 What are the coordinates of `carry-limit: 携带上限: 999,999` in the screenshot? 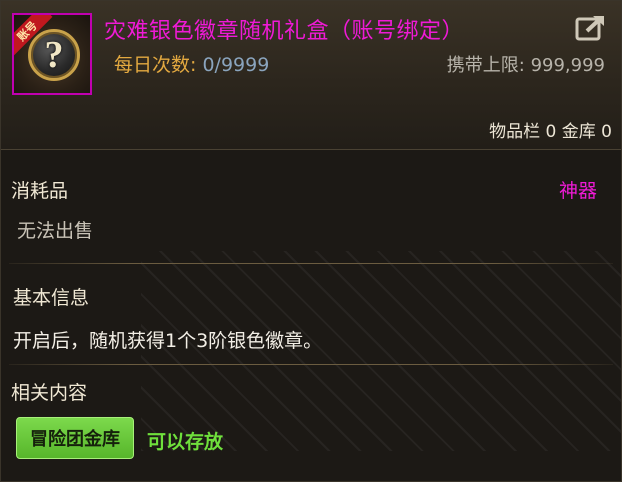 It's located at (526, 64).